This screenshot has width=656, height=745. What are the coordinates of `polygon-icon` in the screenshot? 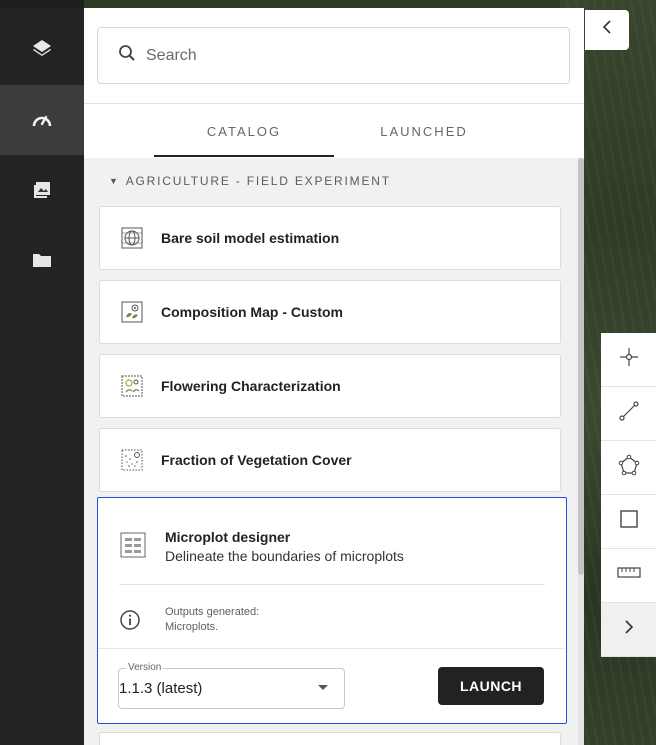 It's located at (629, 467).